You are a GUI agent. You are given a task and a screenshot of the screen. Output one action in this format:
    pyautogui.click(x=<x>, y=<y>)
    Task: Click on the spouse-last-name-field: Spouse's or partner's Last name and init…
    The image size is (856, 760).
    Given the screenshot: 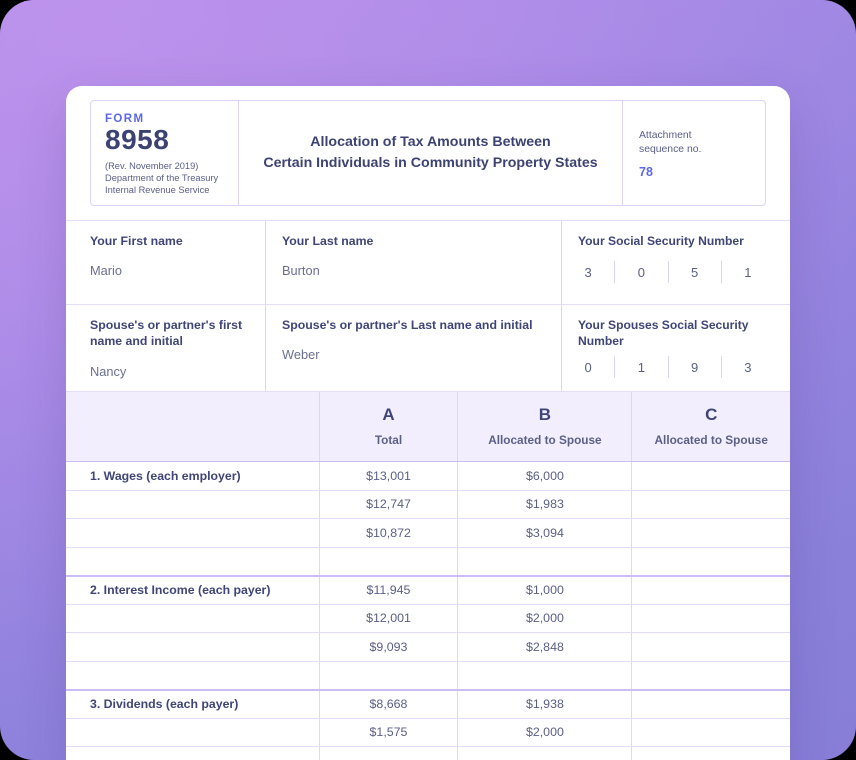 What is the action you would take?
    pyautogui.click(x=414, y=348)
    